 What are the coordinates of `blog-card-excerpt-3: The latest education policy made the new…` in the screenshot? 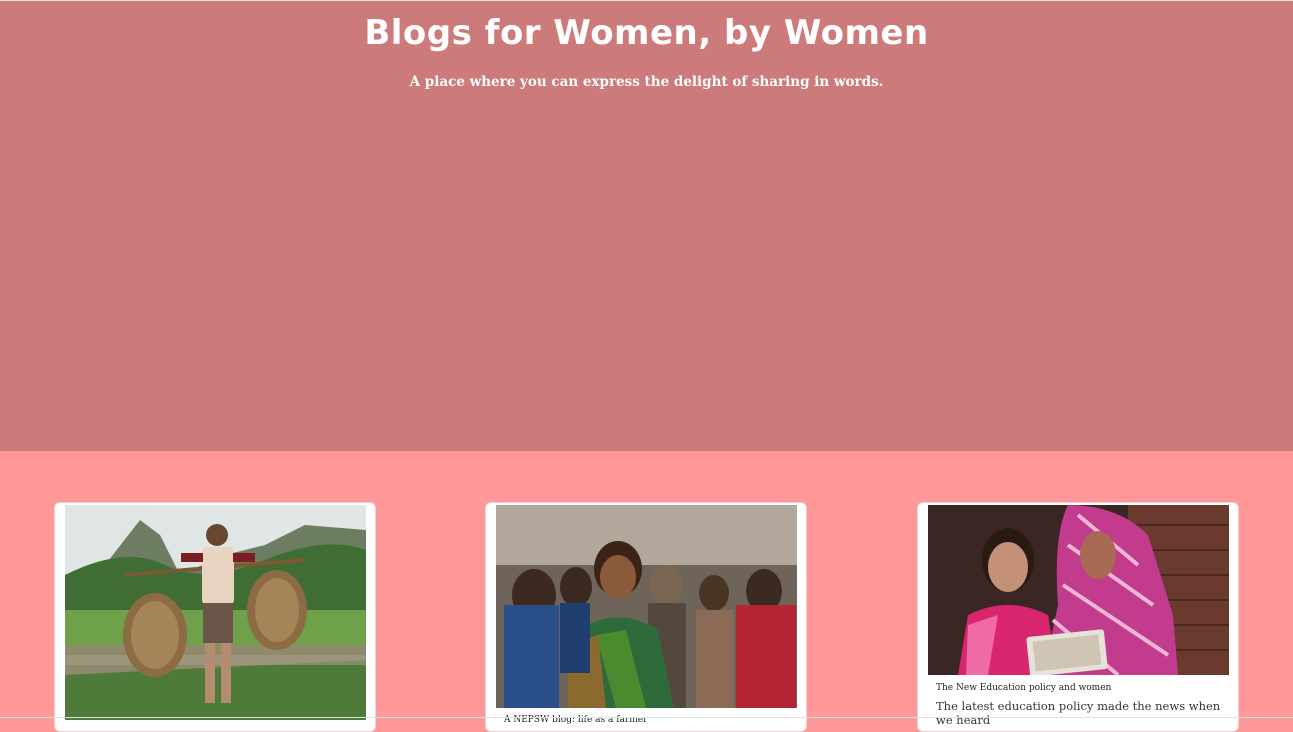 It's located at (1078, 713).